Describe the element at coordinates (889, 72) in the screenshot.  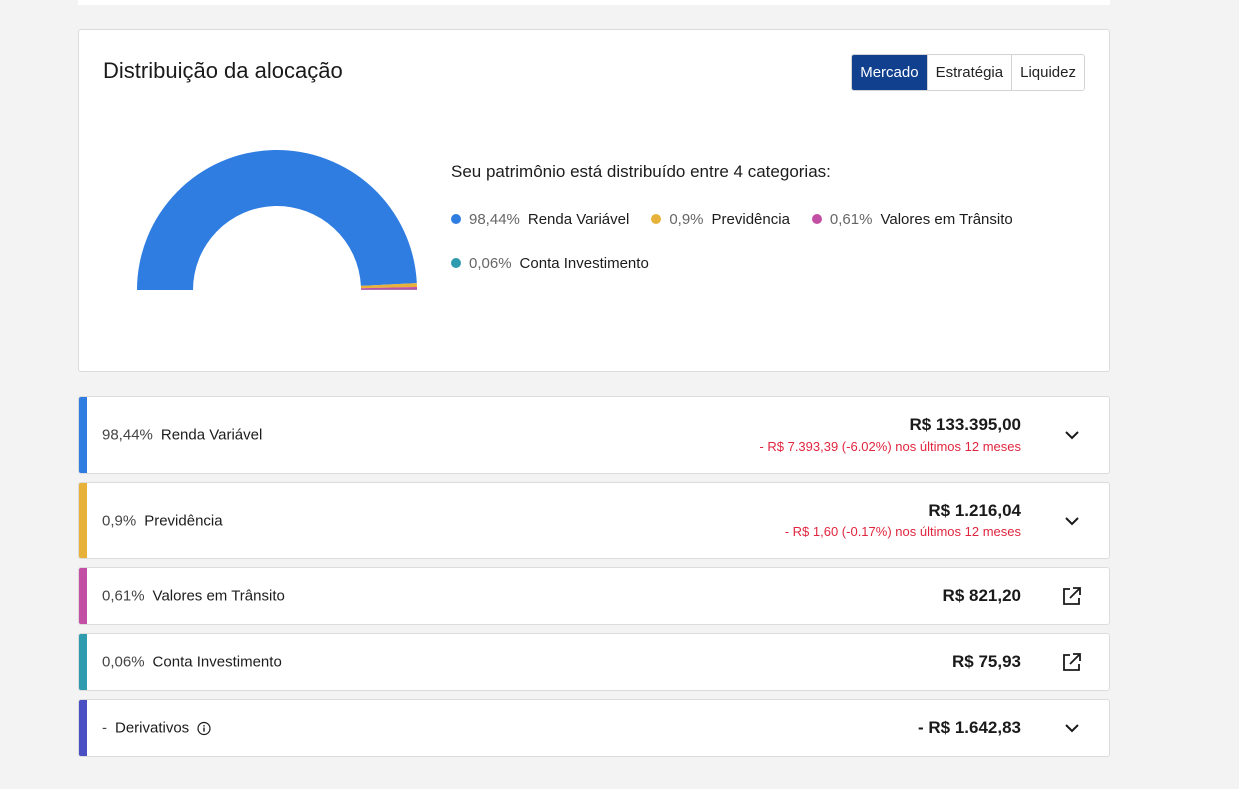
I see `tab-mercado: Mercado` at that location.